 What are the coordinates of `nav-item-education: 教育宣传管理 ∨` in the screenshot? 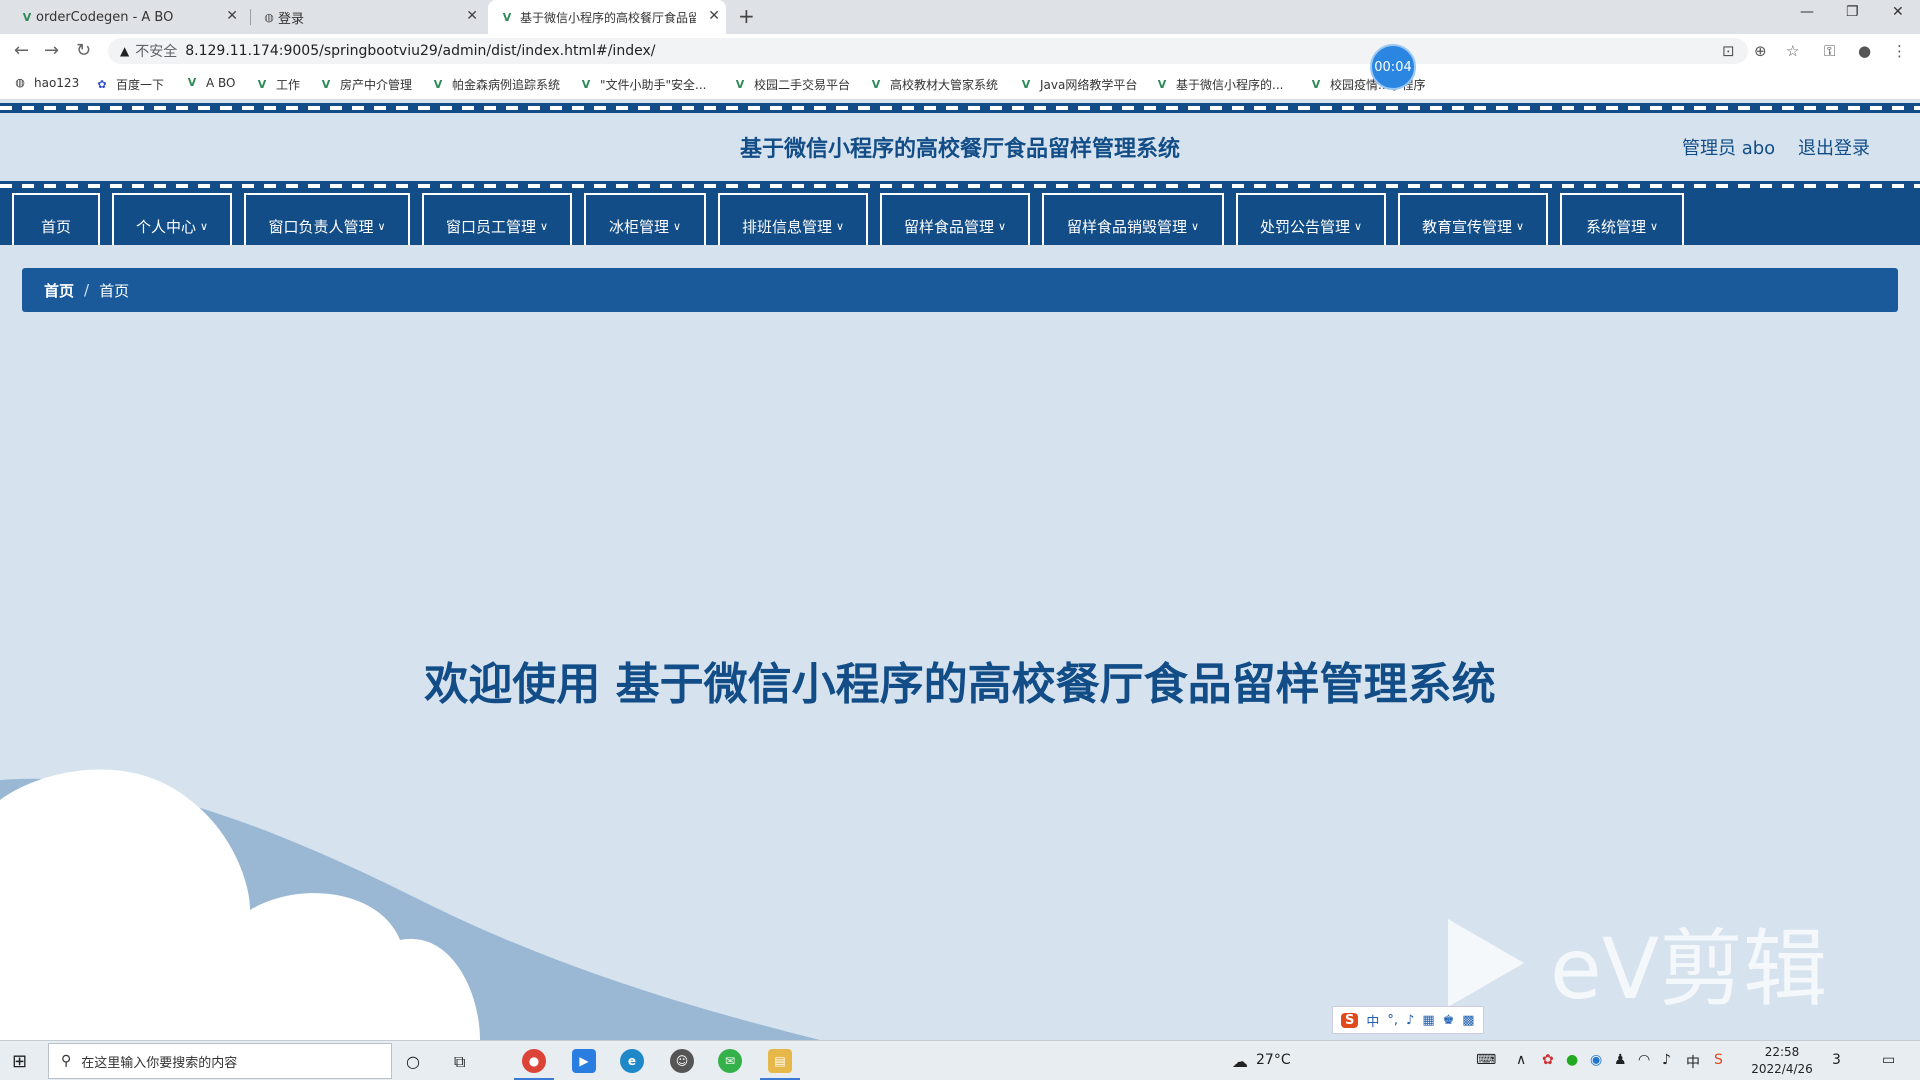 It's located at (1473, 219).